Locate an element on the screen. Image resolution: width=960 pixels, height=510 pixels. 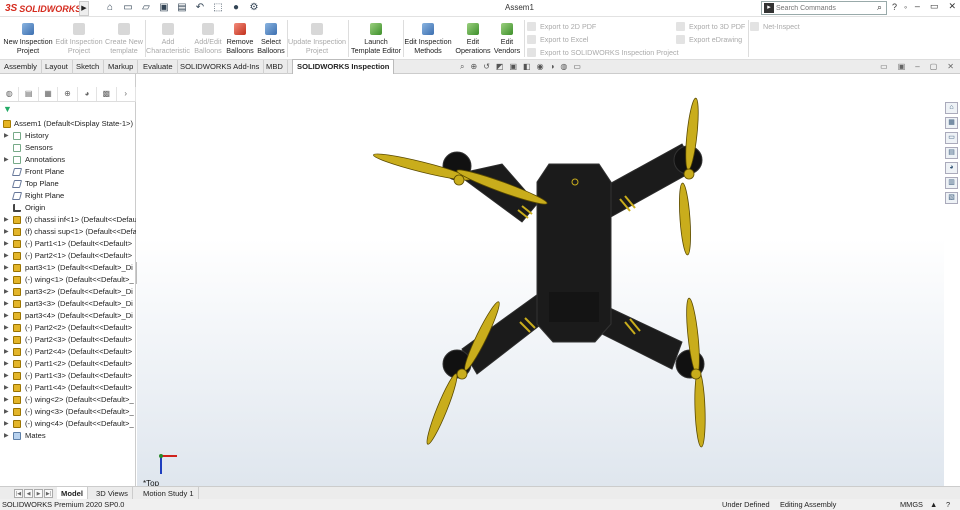
file-explorer-icon: ▭ is located at coordinates (951, 138).